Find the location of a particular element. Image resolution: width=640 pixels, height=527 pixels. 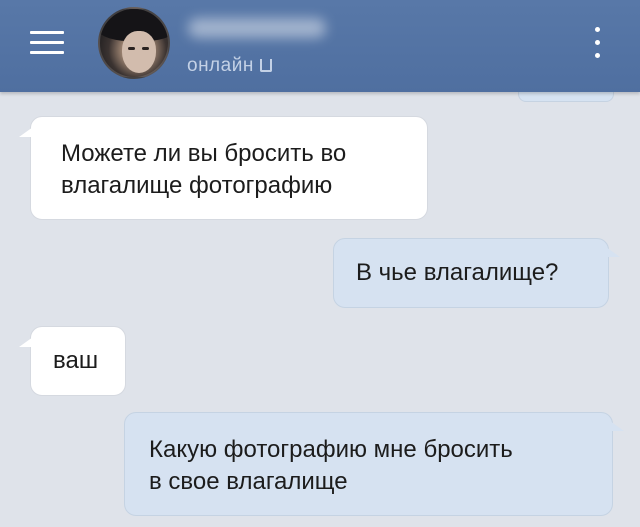

message-bubble-outgoing: В чье влагалище? is located at coordinates (476, 273).